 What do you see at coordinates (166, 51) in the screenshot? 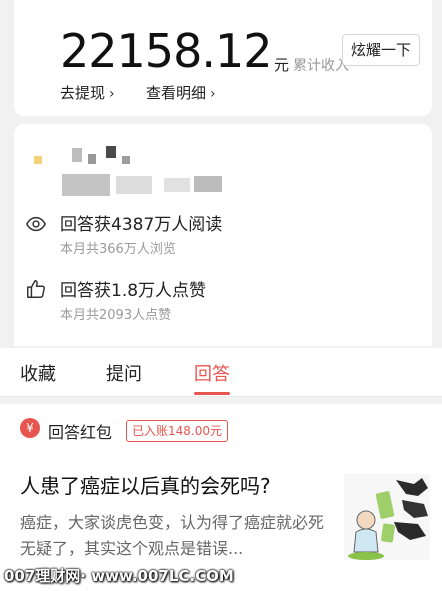
I see `total-earnings-amount: 22158.12` at bounding box center [166, 51].